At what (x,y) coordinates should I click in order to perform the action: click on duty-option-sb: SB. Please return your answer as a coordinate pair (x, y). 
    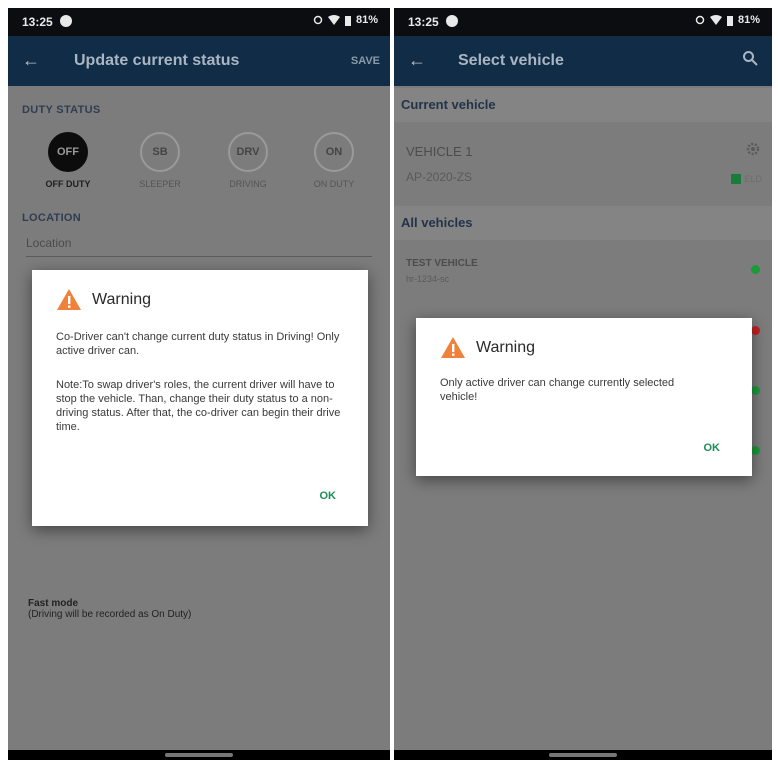
    Looking at the image, I should click on (160, 152).